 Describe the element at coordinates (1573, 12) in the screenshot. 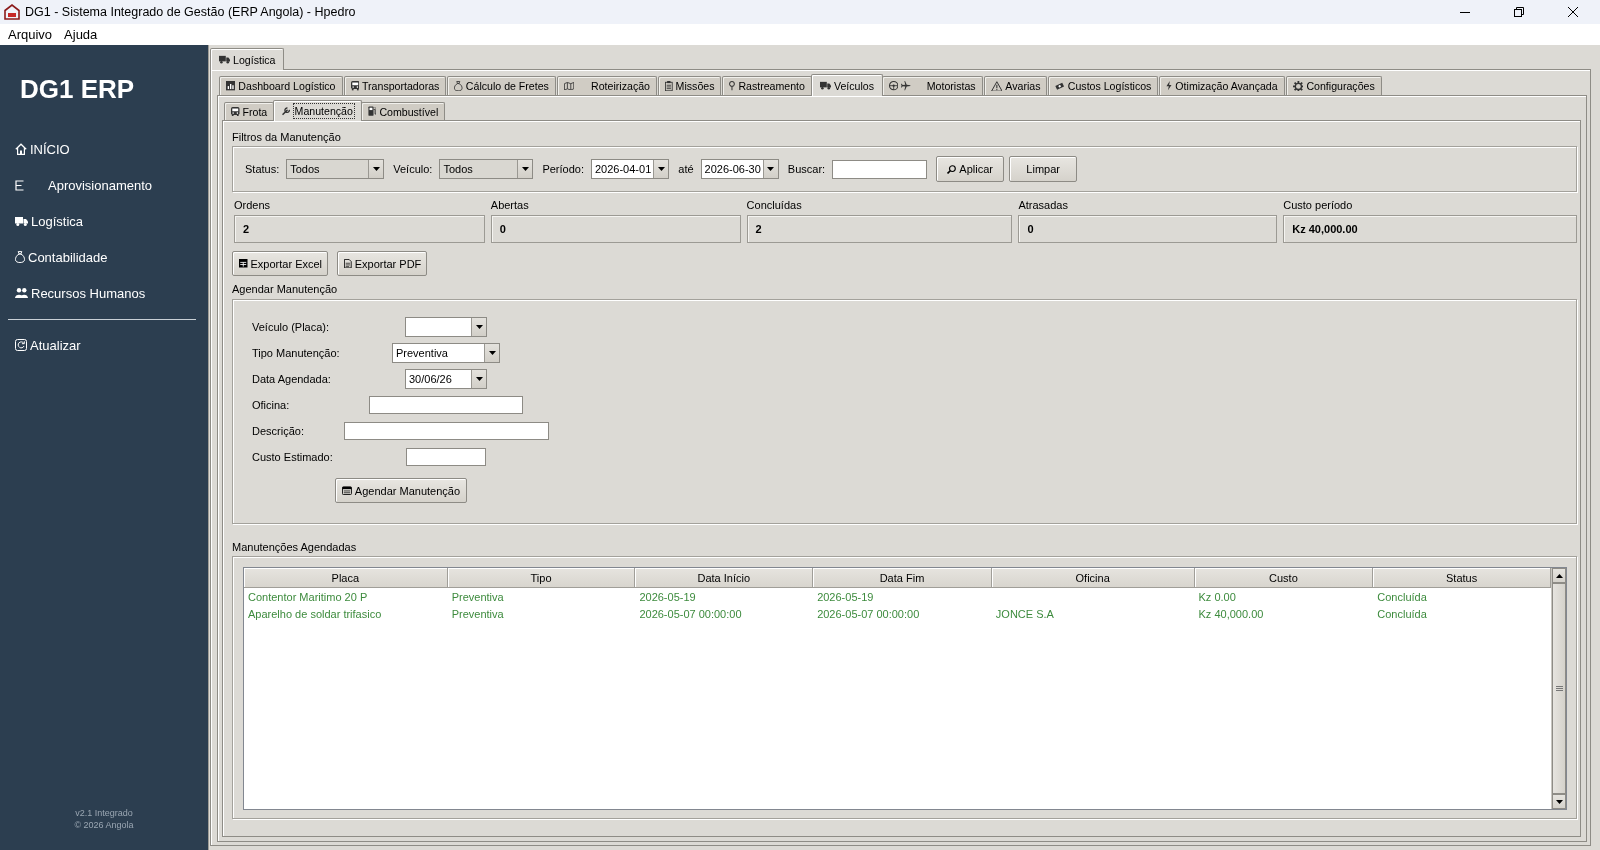

I see `close-icon` at that location.